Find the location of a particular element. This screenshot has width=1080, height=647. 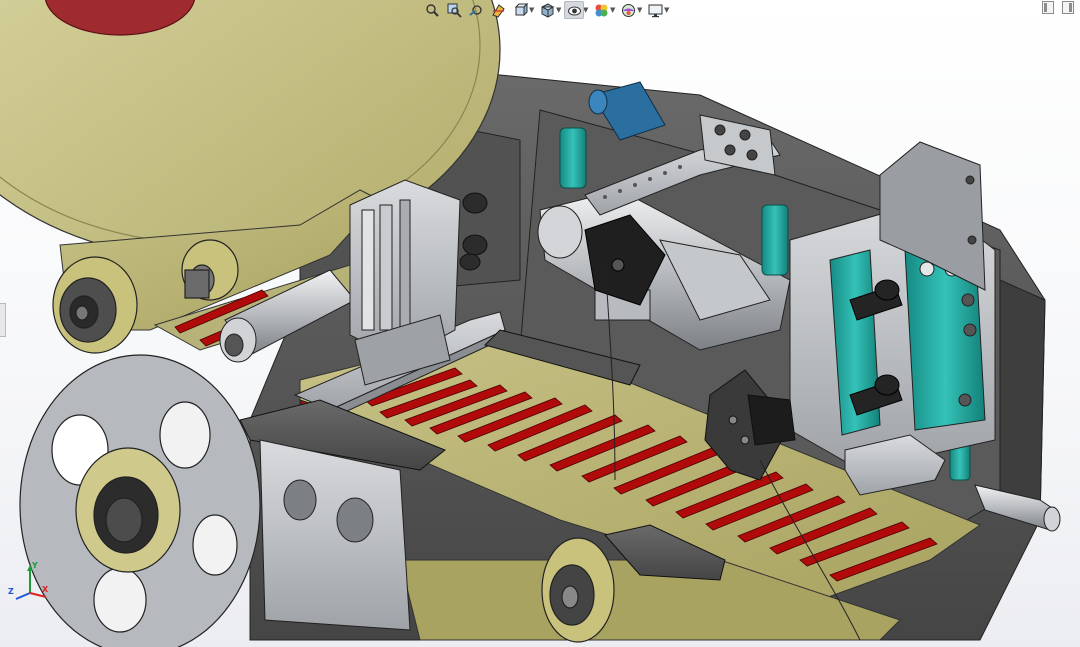

zoom-to-area-icon is located at coordinates (454, 10).